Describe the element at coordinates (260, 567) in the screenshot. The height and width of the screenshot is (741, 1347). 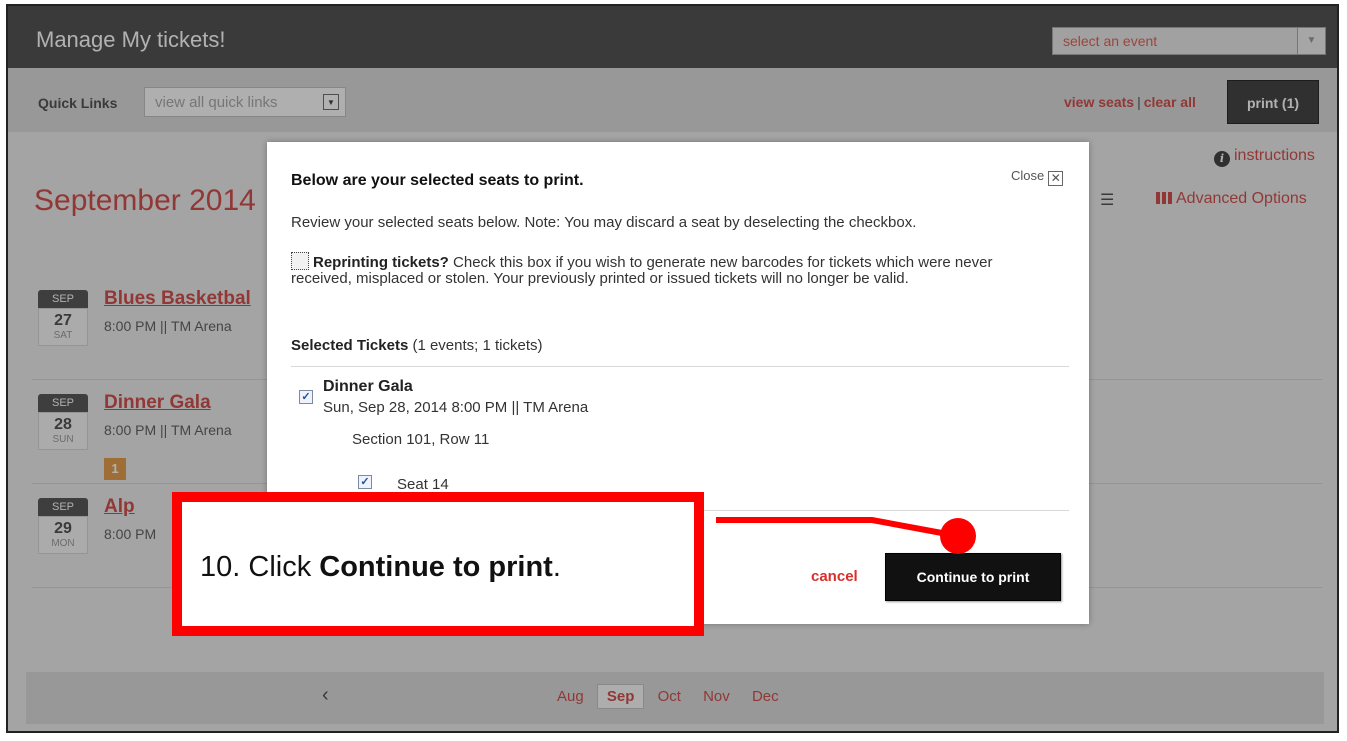
I see `callout-prefix: 10. Click` at that location.